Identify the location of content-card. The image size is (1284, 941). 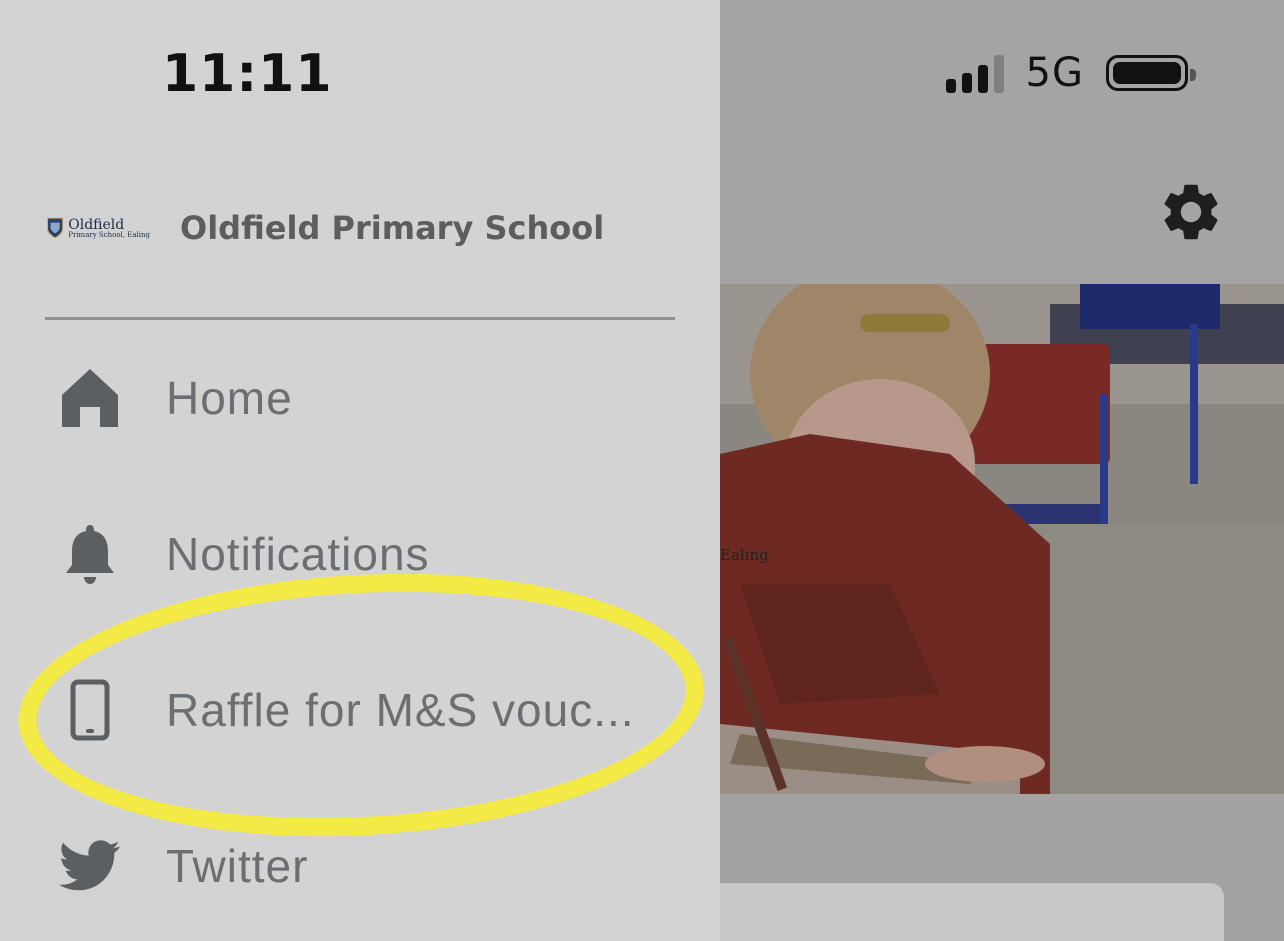
(972, 912).